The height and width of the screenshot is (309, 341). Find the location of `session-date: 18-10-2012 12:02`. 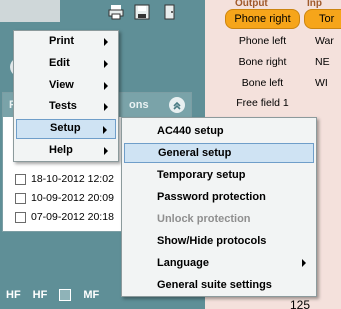

session-date: 18-10-2012 12:02 is located at coordinates (72, 179).